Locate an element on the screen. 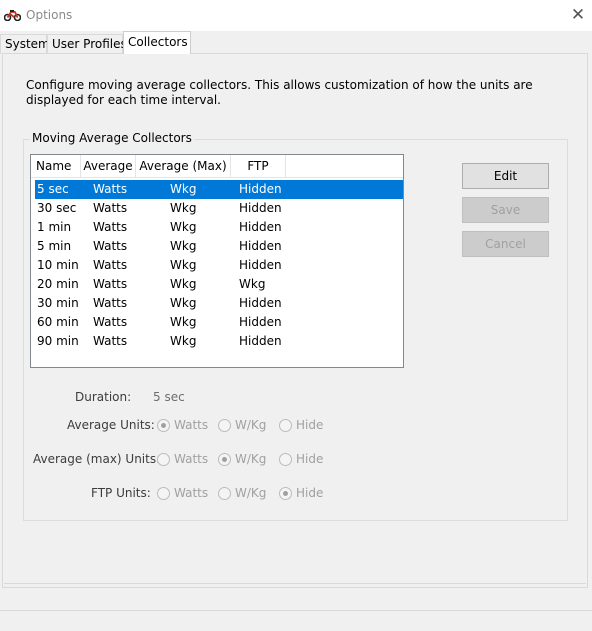 Image resolution: width=592 pixels, height=631 pixels. column-header-name: Name is located at coordinates (56, 166).